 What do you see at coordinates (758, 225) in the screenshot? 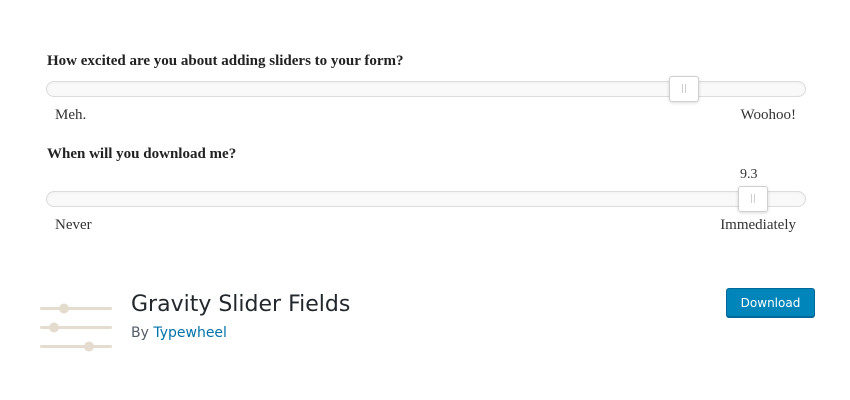
I see `slider2-max-label: Immediately` at bounding box center [758, 225].